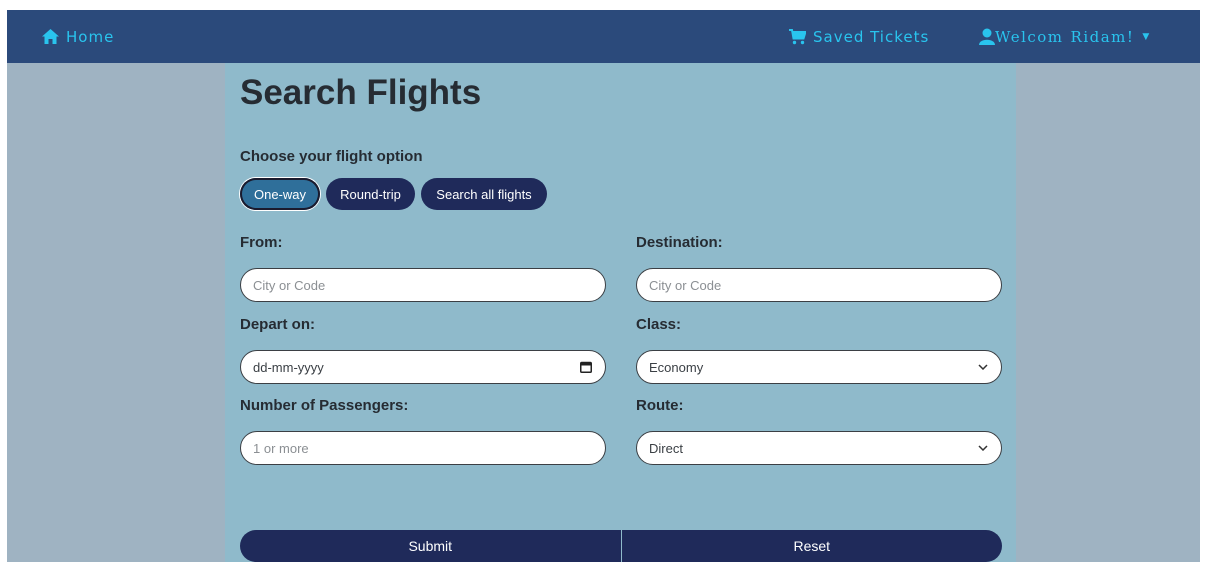 Image resolution: width=1206 pixels, height=562 pixels. Describe the element at coordinates (797, 36) in the screenshot. I see `cart-icon` at that location.